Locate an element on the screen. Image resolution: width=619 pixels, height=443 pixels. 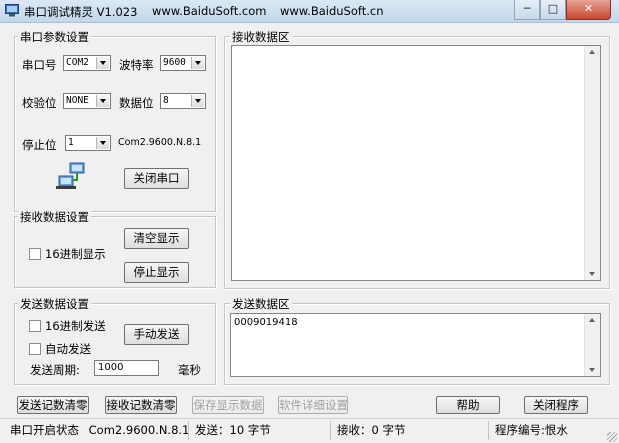
databits-label: 数据位 is located at coordinates (136, 103).